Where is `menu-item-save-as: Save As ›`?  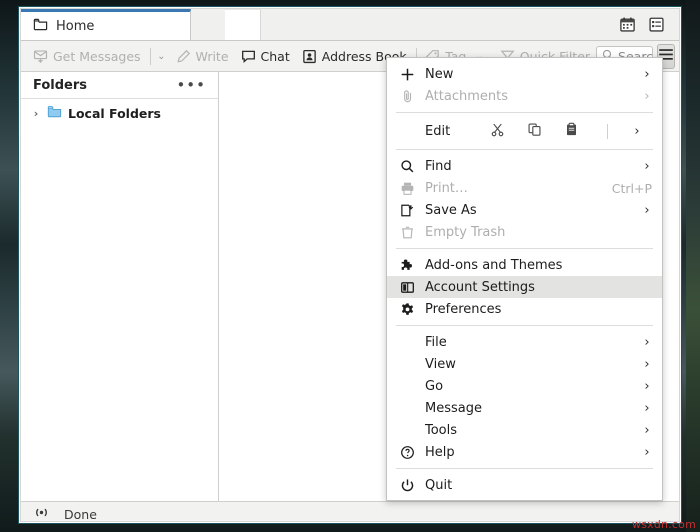
menu-item-save-as: Save As › is located at coordinates (524, 210).